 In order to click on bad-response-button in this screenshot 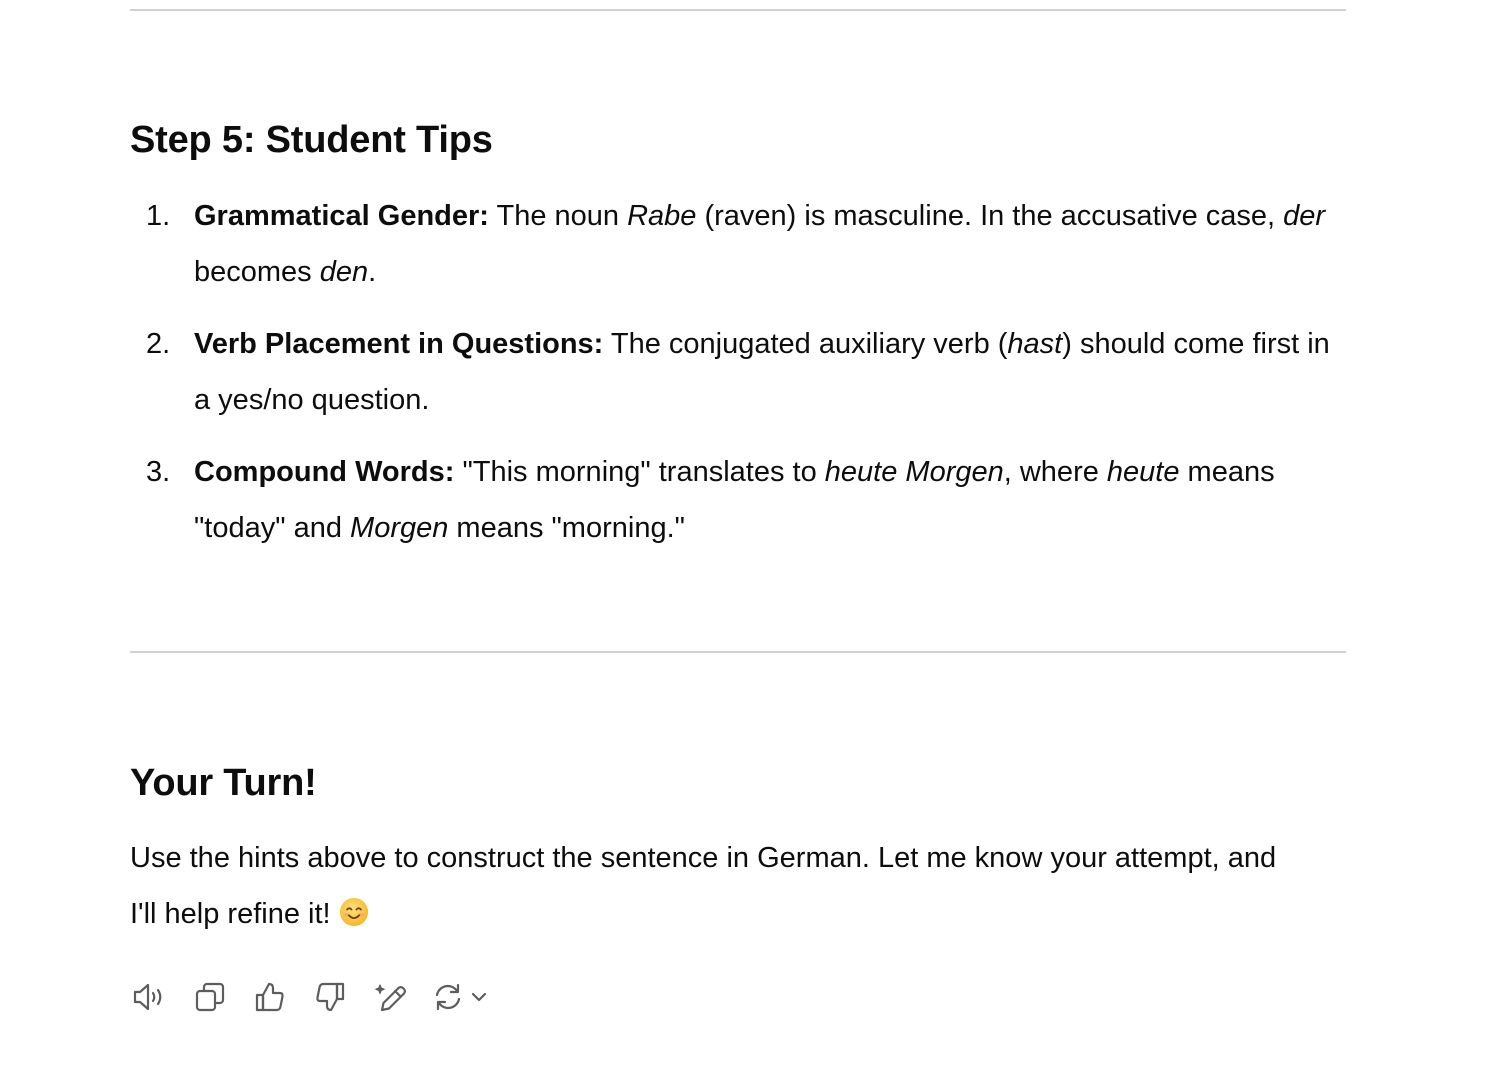, I will do `click(330, 997)`.